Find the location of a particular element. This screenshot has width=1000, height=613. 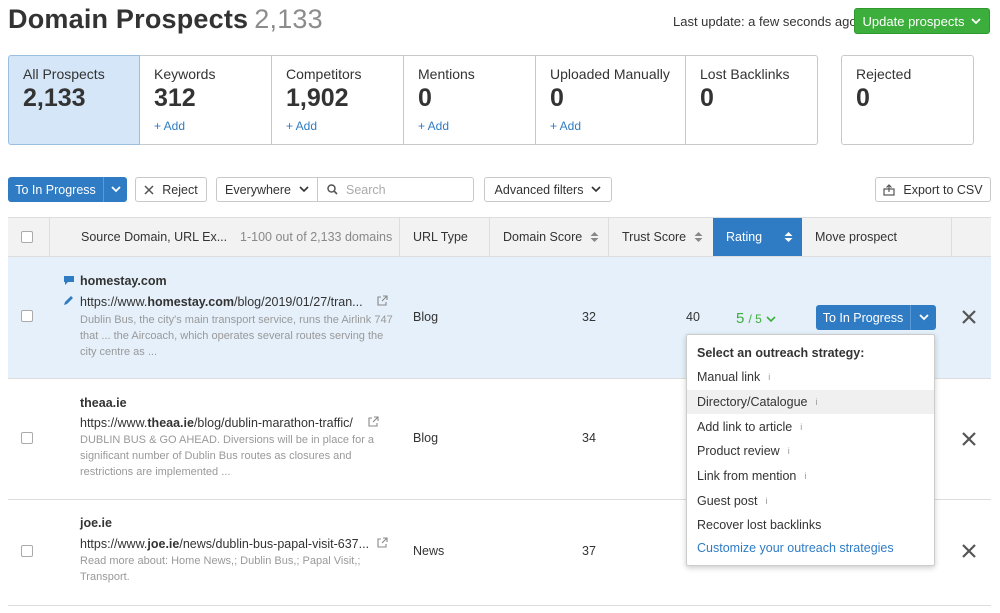

column-rating-label: Rating is located at coordinates (744, 237).